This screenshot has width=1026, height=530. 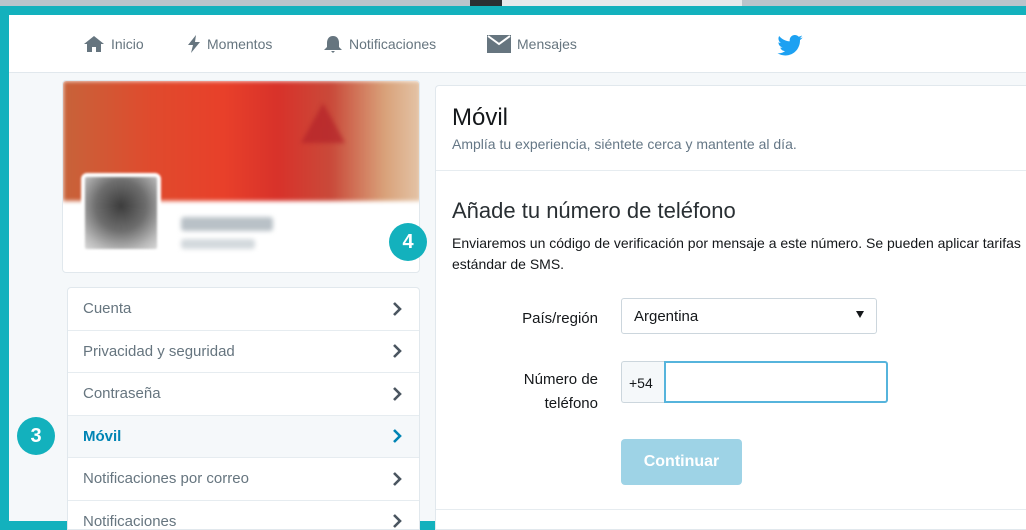 What do you see at coordinates (243, 352) in the screenshot?
I see `sidebar-item-privacy: Privacidad y seguridad` at bounding box center [243, 352].